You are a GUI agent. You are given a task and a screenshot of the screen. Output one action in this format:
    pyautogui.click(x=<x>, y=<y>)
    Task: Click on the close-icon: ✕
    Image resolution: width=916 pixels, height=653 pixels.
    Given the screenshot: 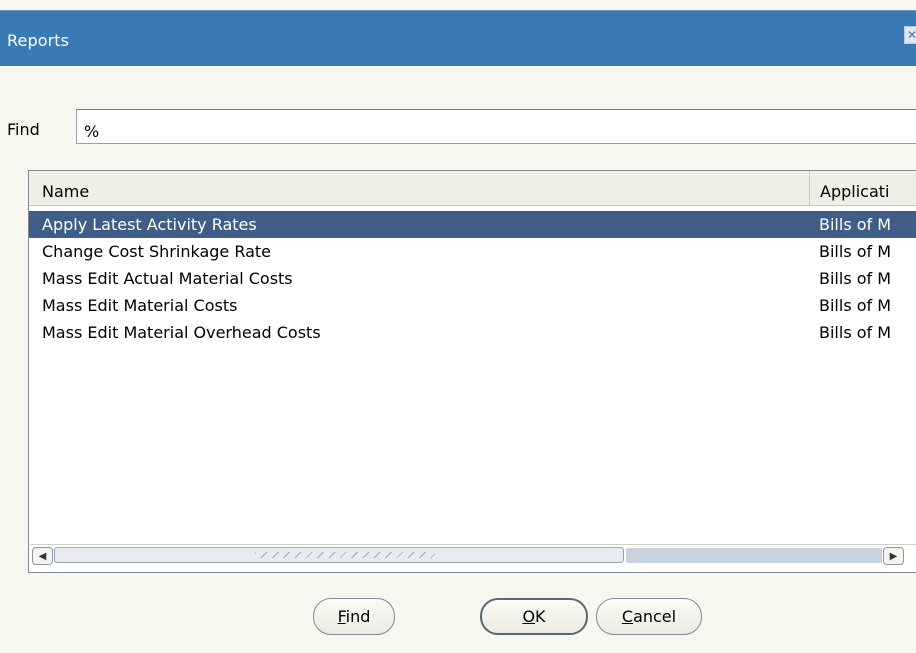 What is the action you would take?
    pyautogui.click(x=910, y=35)
    